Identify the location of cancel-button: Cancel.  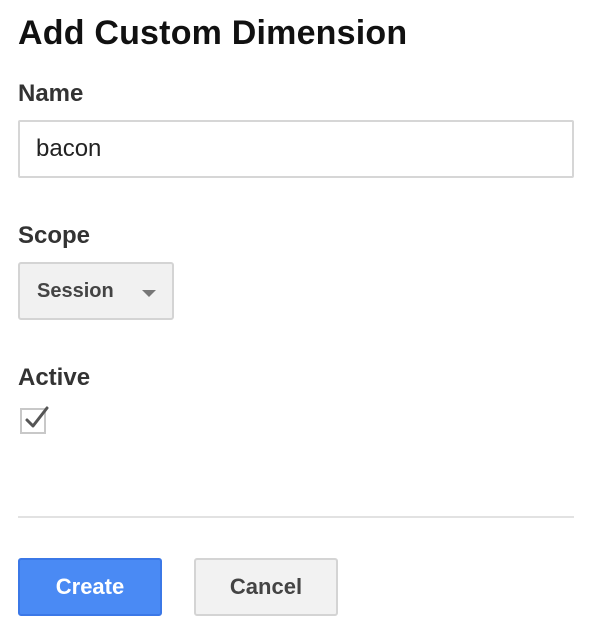
(266, 587).